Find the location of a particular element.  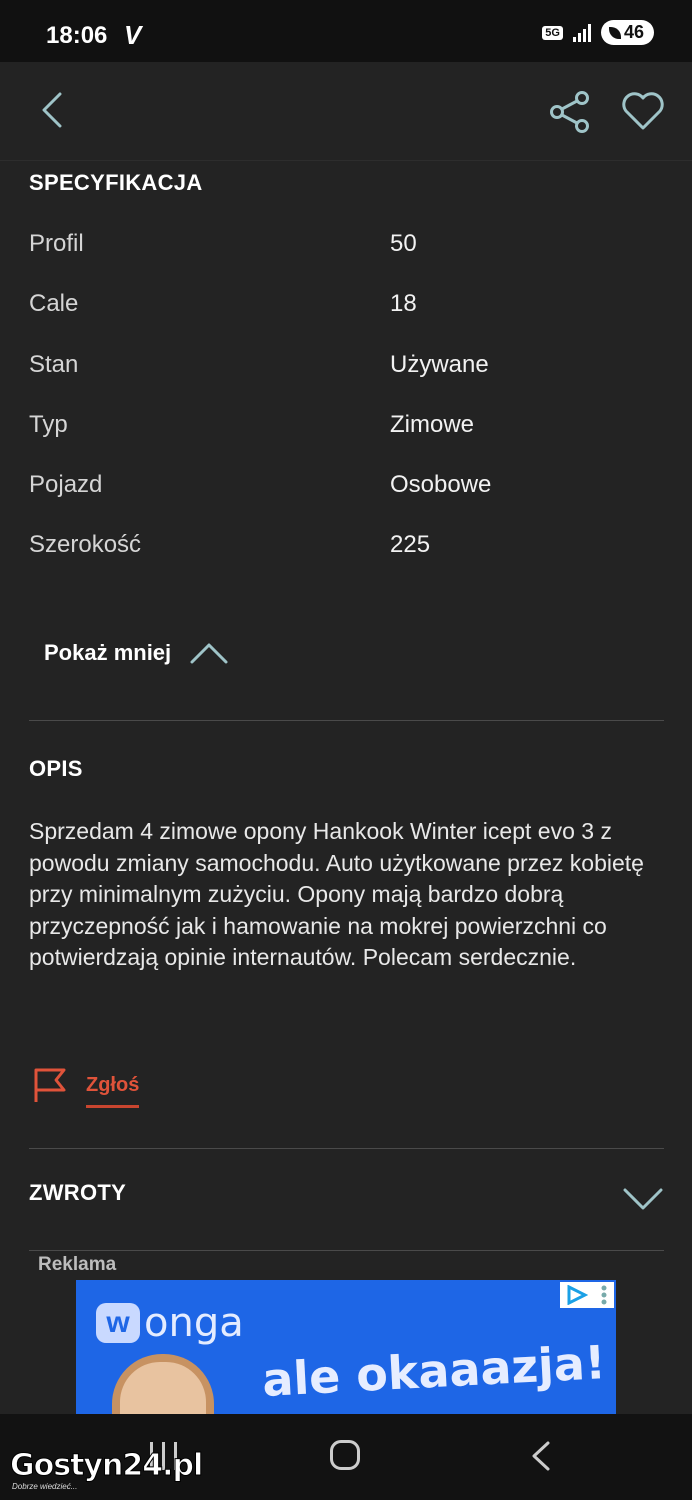

battery-indicator: 46 is located at coordinates (627, 32).